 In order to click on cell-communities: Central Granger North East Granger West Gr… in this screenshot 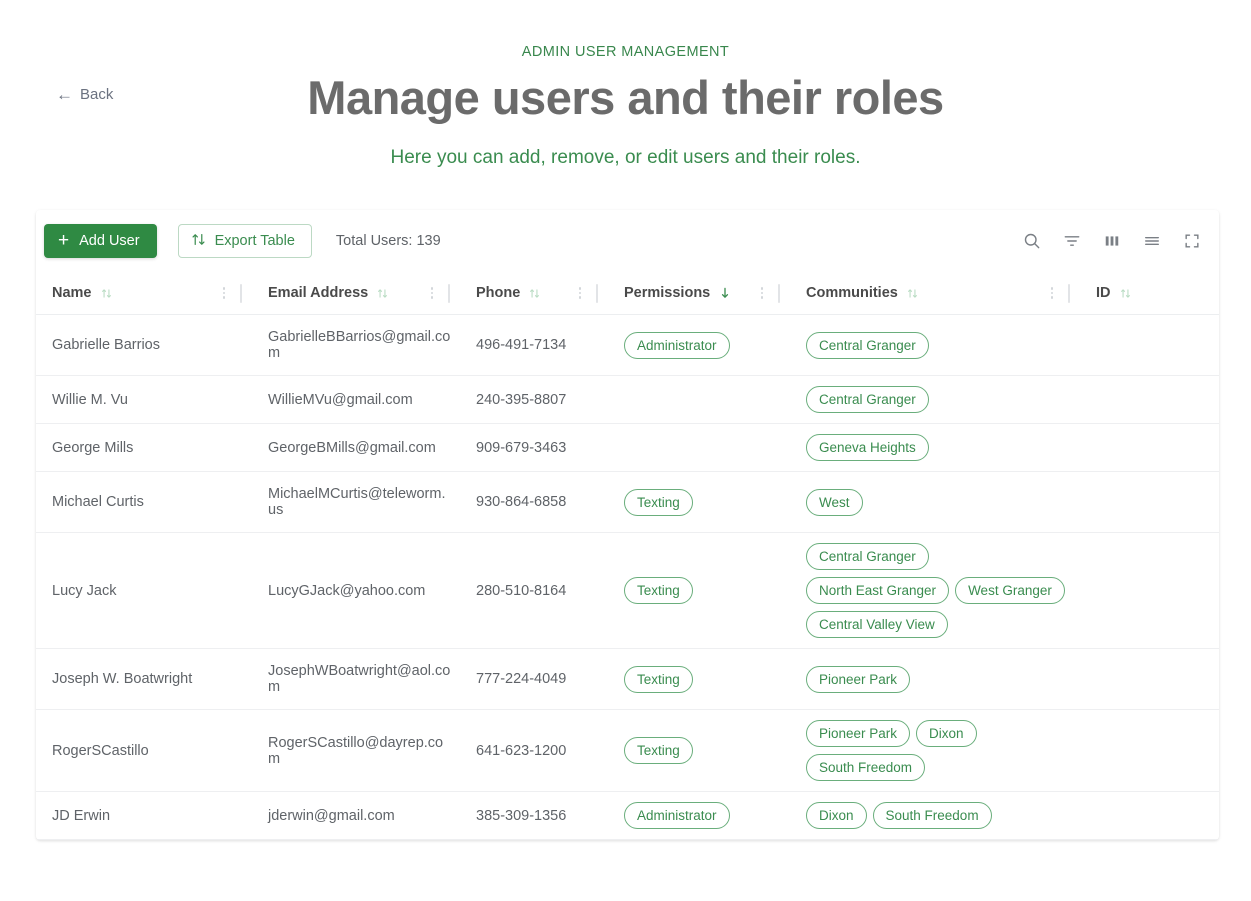, I will do `click(935, 590)`.